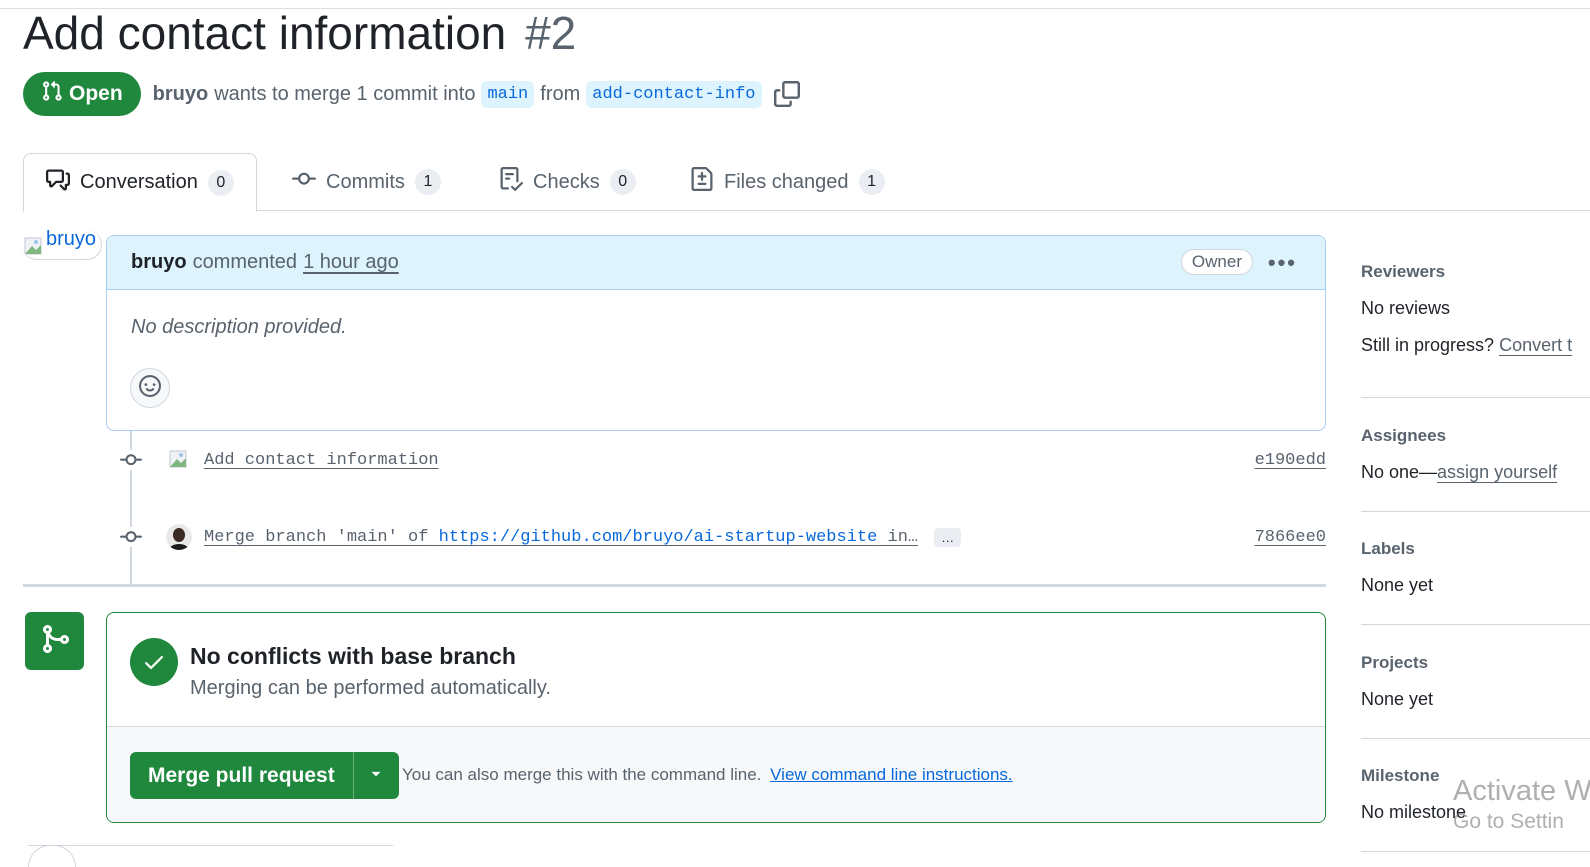  Describe the element at coordinates (159, 262) in the screenshot. I see `comment-author: bruyo` at that location.